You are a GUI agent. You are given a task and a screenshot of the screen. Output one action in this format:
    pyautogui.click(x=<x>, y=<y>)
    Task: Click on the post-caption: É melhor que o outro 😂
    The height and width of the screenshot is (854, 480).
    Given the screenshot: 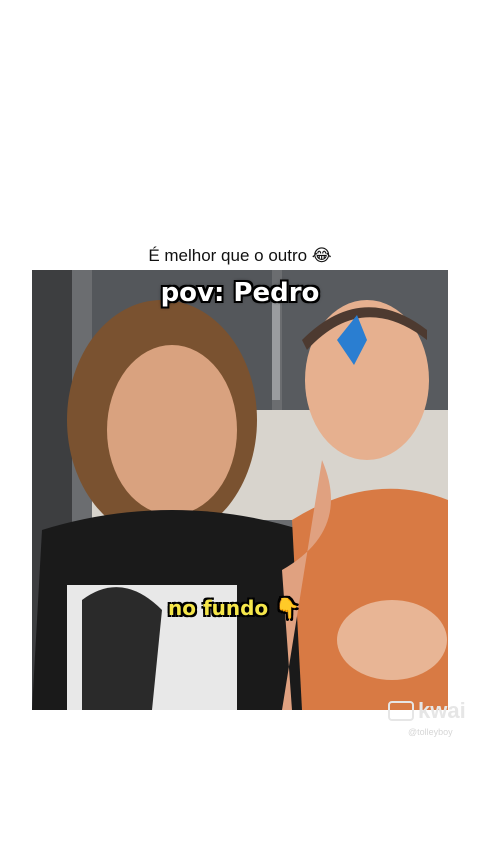 What is the action you would take?
    pyautogui.click(x=240, y=255)
    